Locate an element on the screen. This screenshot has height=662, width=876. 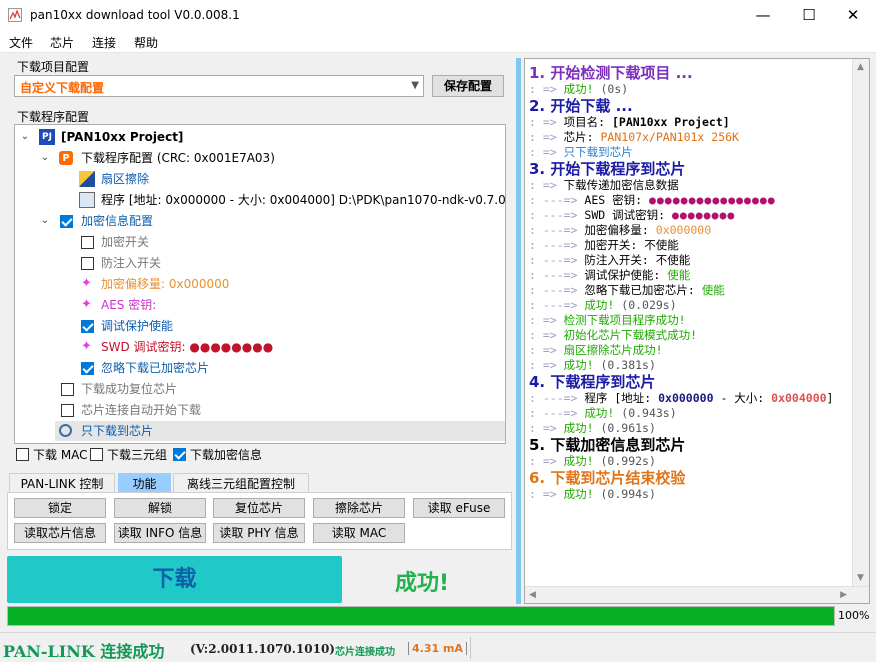
download-triple-option: 下载三元组 is located at coordinates (135, 455).